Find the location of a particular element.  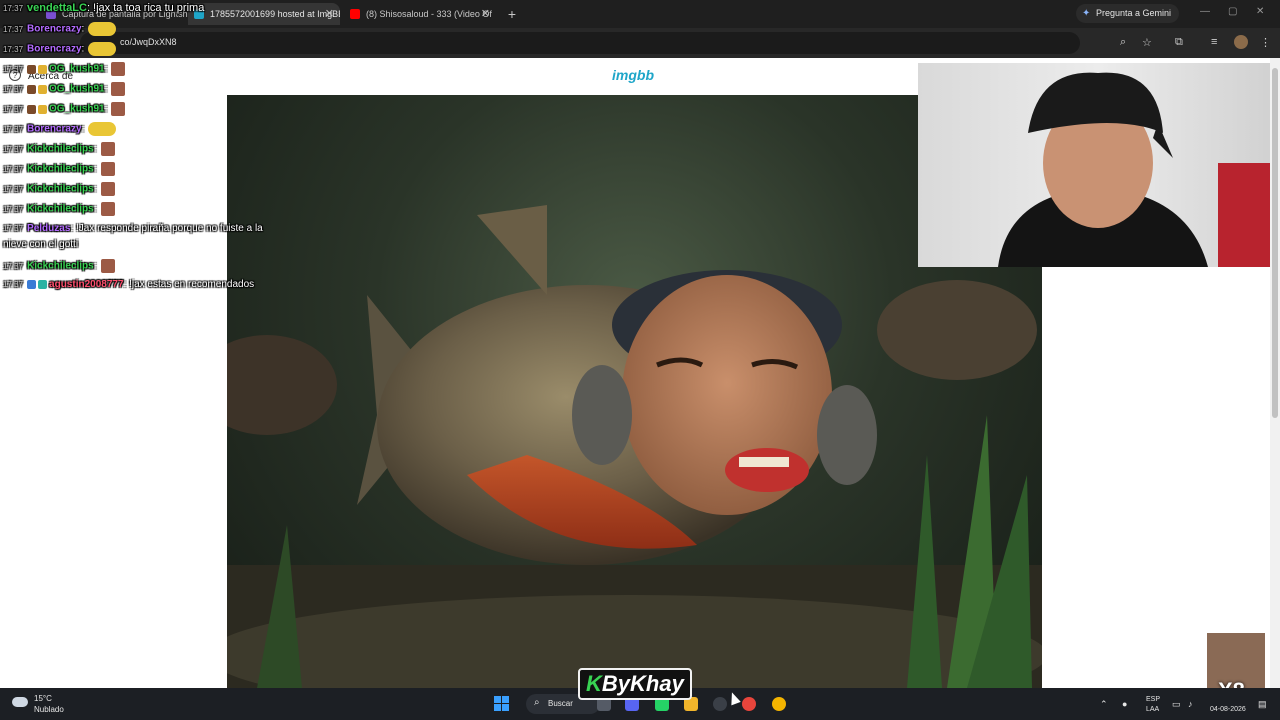

chat-username: agustin2008777 is located at coordinates (86, 284).